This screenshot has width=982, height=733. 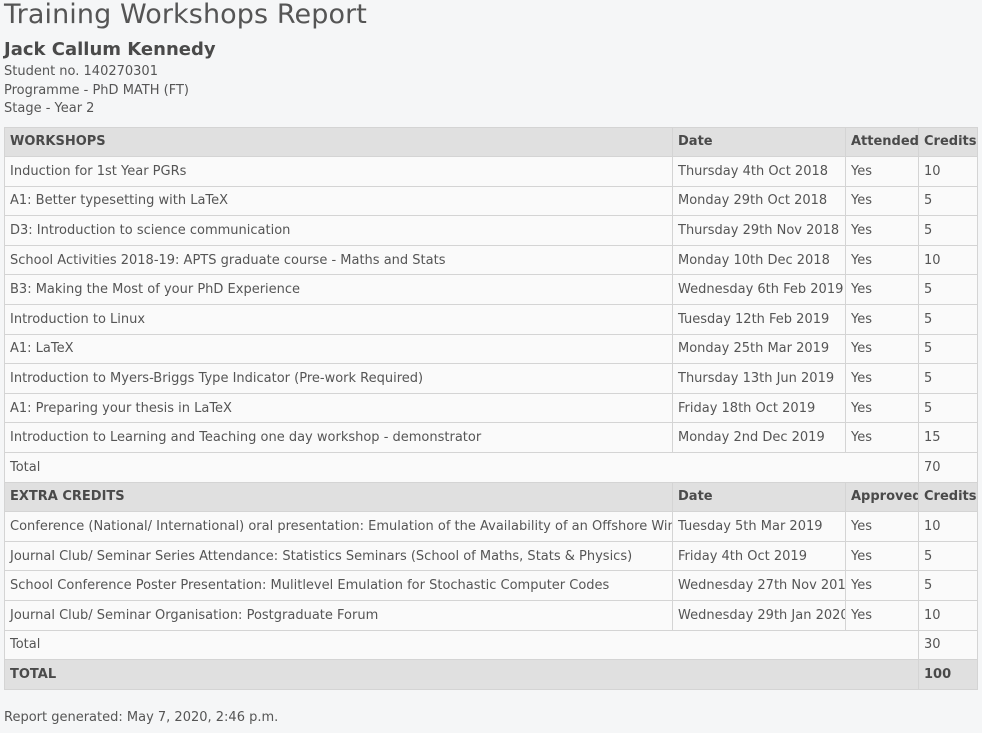 What do you see at coordinates (759, 408) in the screenshot?
I see `workshop-date: Friday 18th Oct 2019` at bounding box center [759, 408].